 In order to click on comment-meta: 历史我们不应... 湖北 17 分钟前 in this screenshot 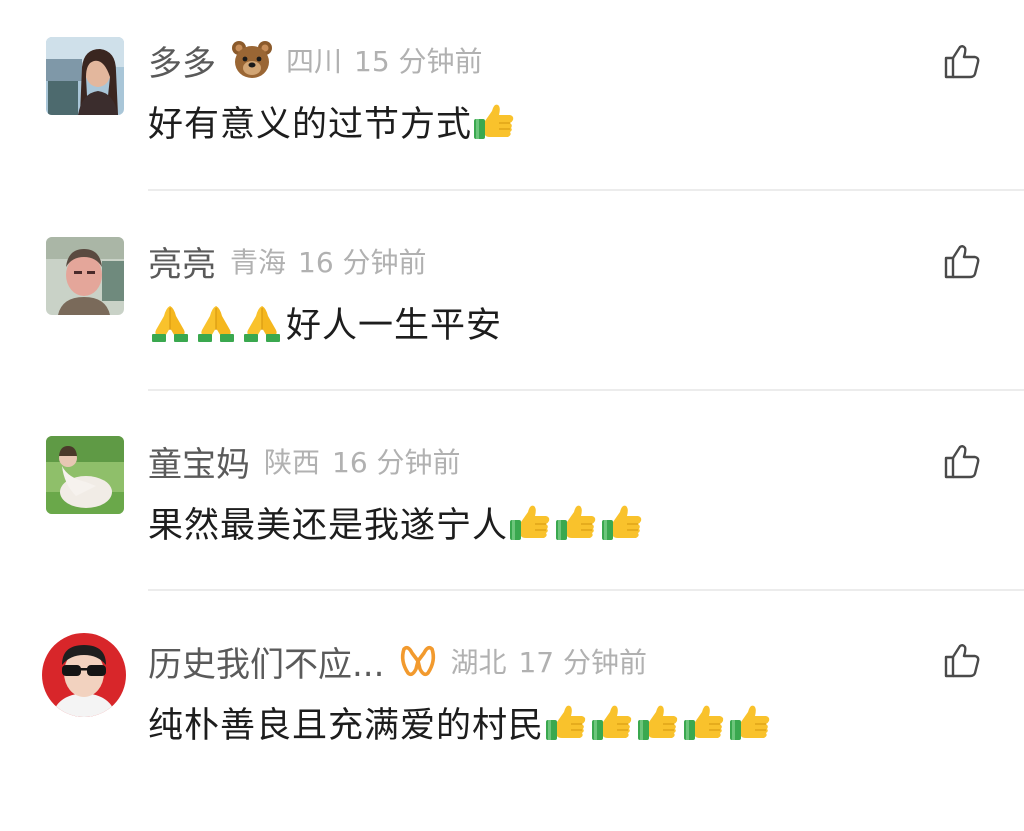, I will do `click(397, 661)`.